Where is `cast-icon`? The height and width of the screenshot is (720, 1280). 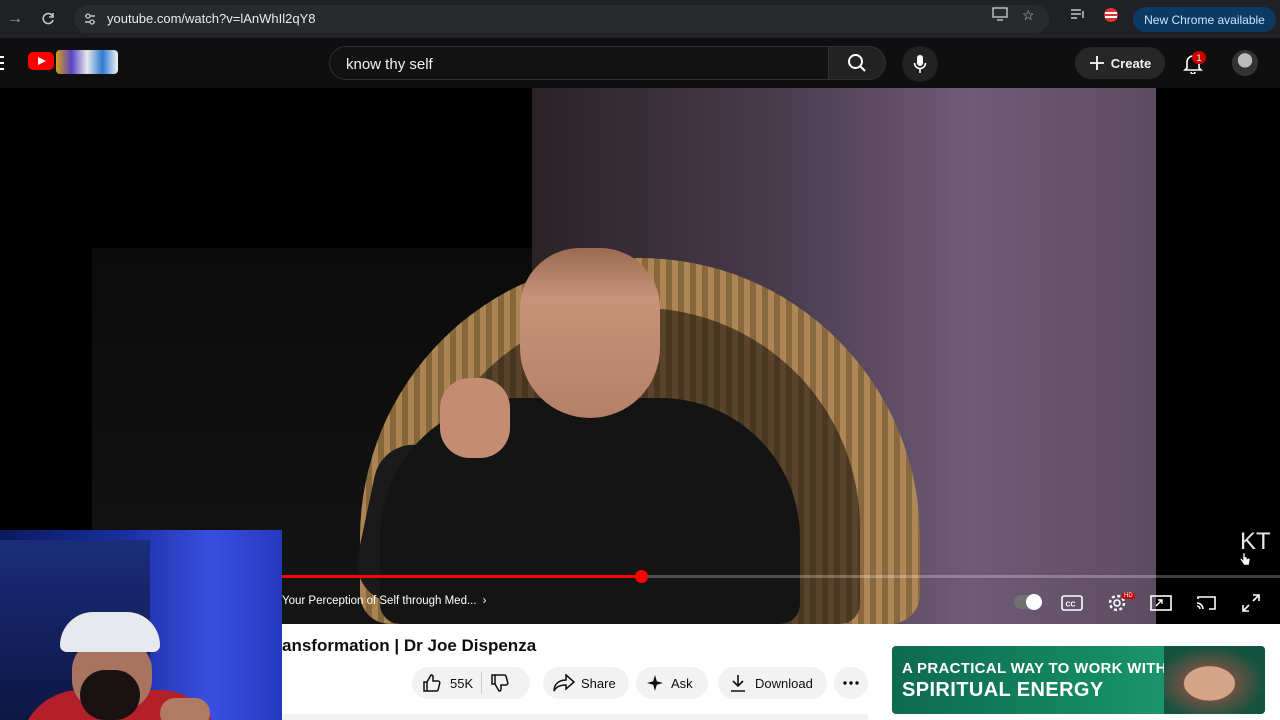 cast-icon is located at coordinates (1206, 603).